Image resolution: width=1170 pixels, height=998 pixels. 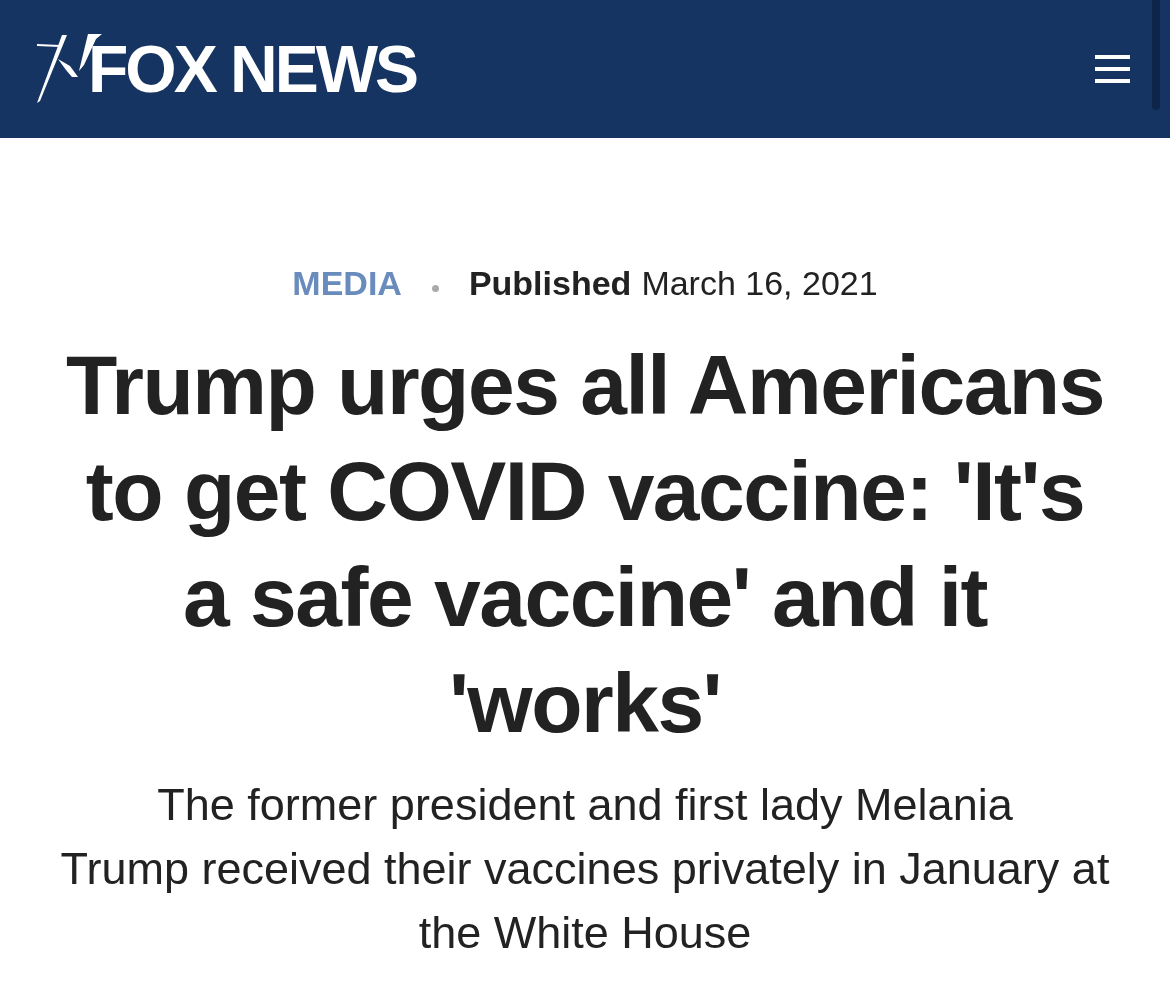 I want to click on menu-icon, so click(x=1112, y=69).